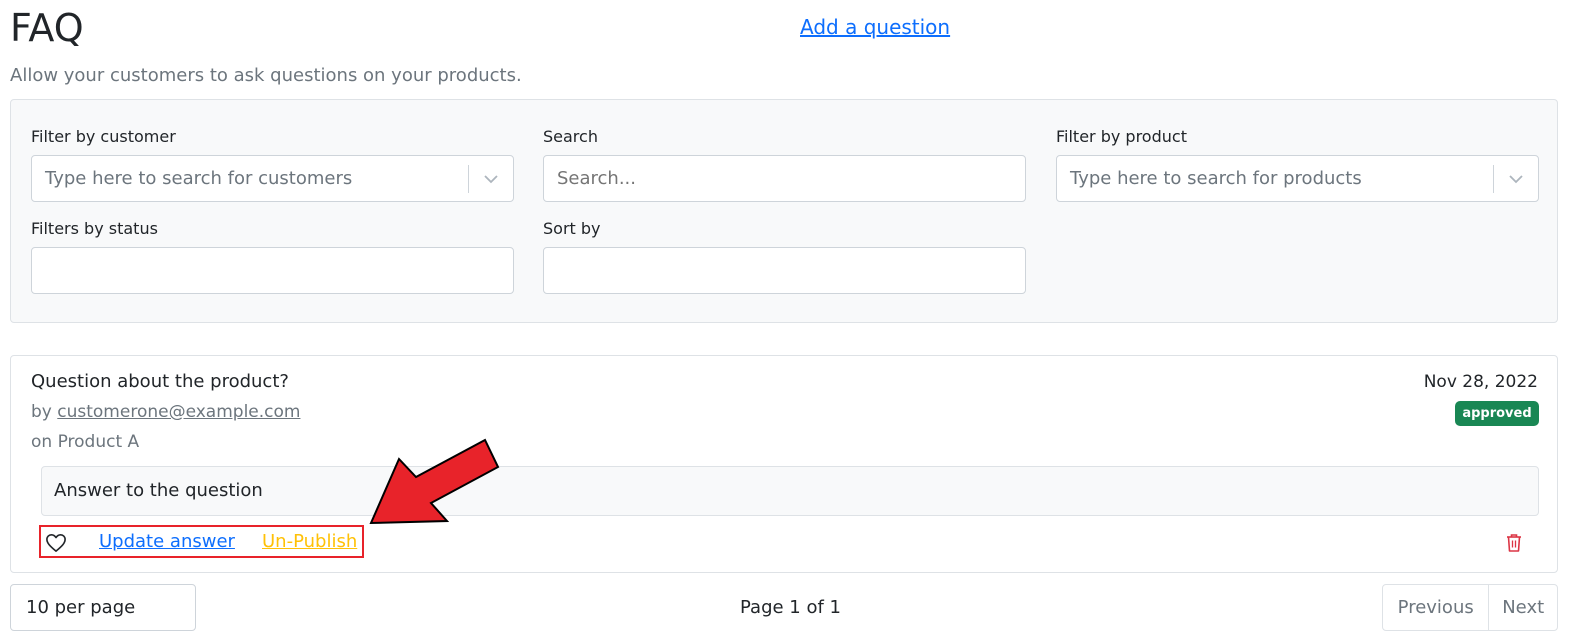 This screenshot has height=642, width=1578. I want to click on filter-customer-select: Type here to search for customers, so click(272, 178).